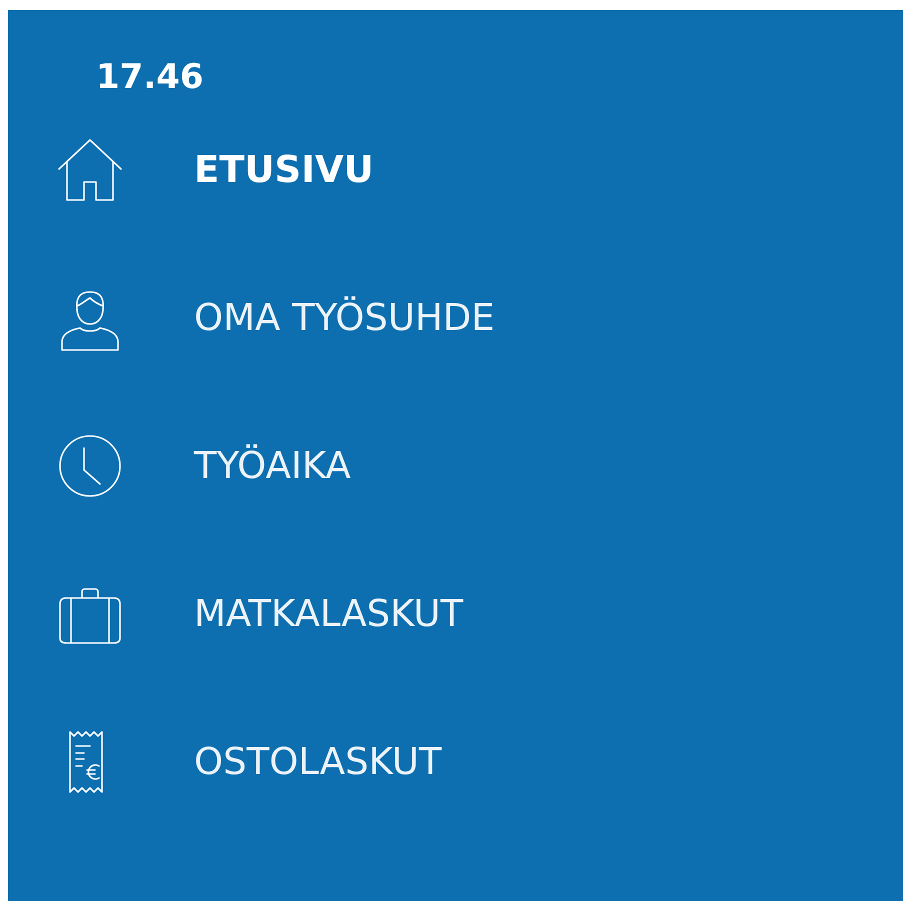 The height and width of the screenshot is (901, 903). Describe the element at coordinates (90, 466) in the screenshot. I see `clock-icon` at that location.